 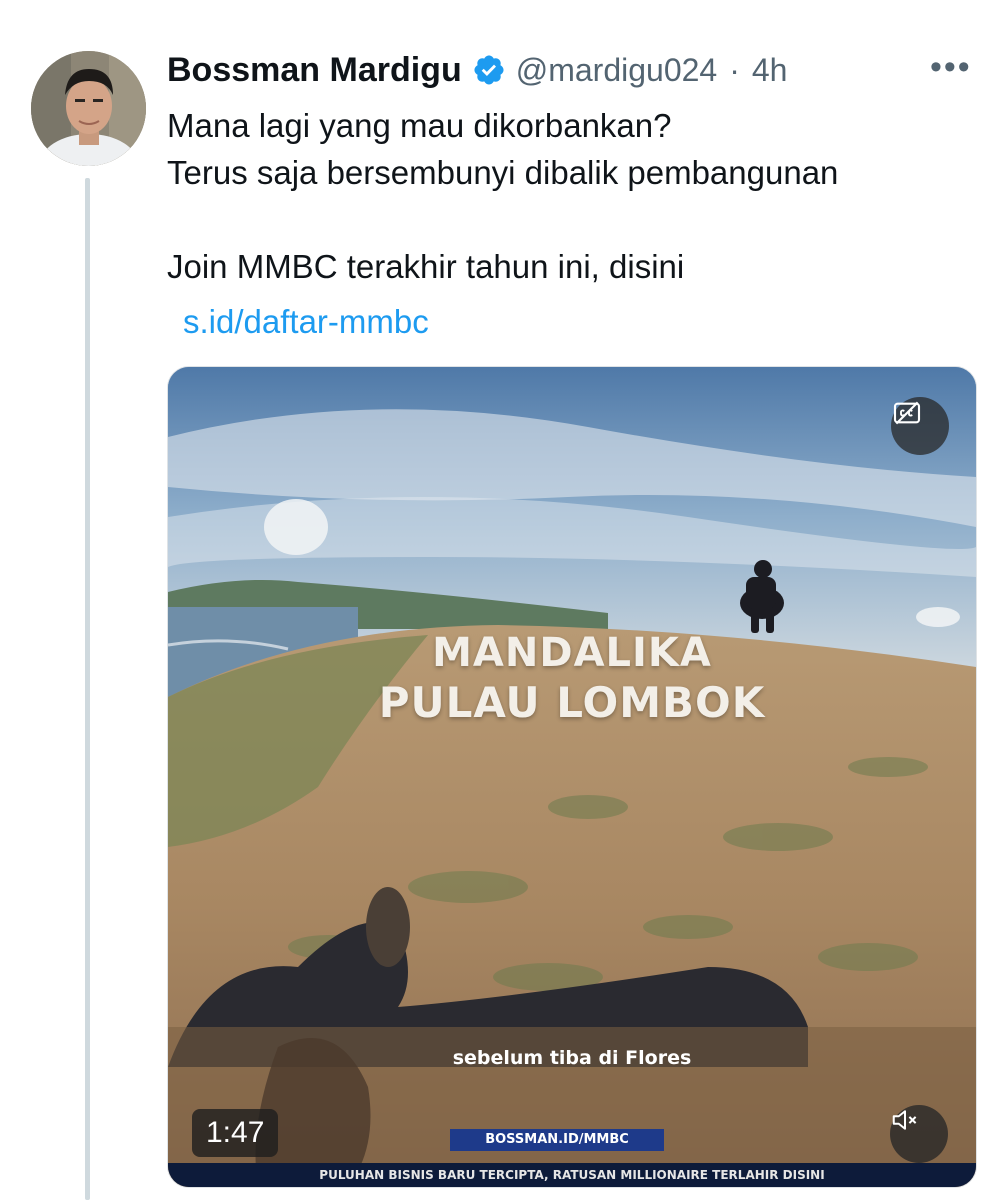 I want to click on overlay-line-2: PULAU LOMBOK, so click(x=572, y=702).